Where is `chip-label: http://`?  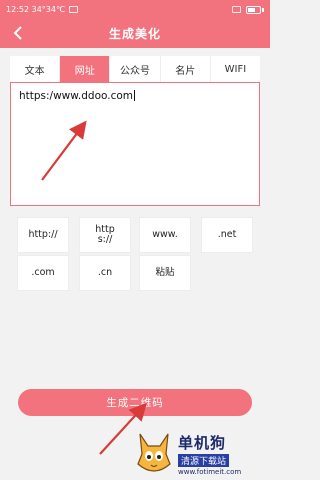
chip-label: http:// is located at coordinates (43, 234).